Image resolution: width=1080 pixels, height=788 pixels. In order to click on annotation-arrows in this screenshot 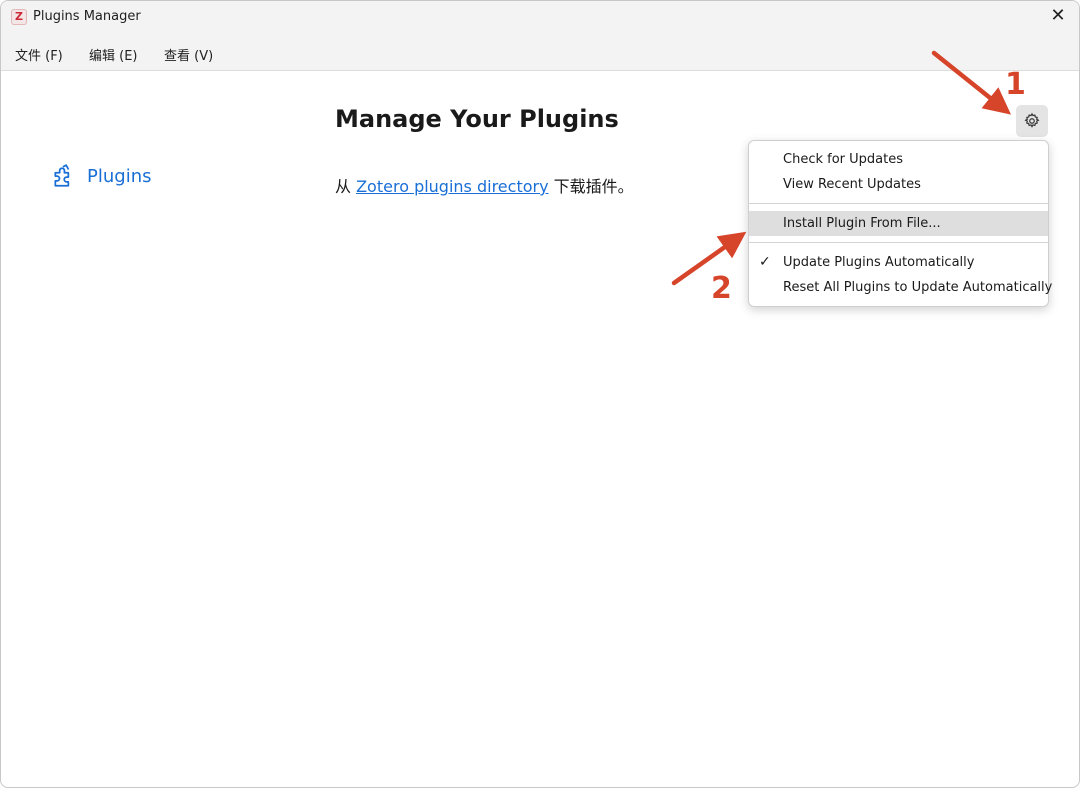, I will do `click(841, 168)`.